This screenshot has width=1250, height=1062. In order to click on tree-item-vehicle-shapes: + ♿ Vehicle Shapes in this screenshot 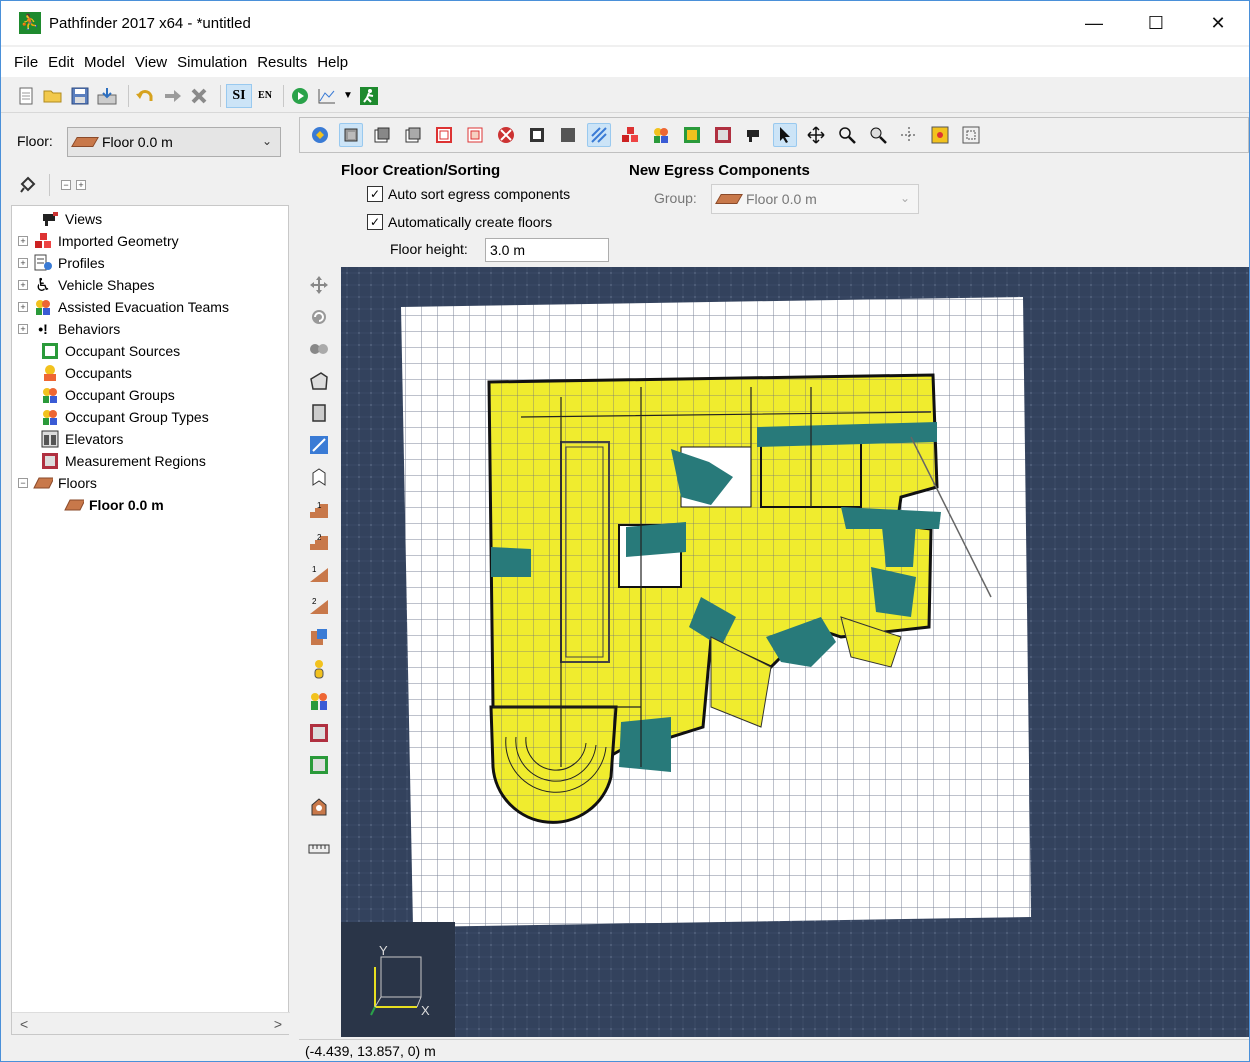, I will do `click(86, 285)`.